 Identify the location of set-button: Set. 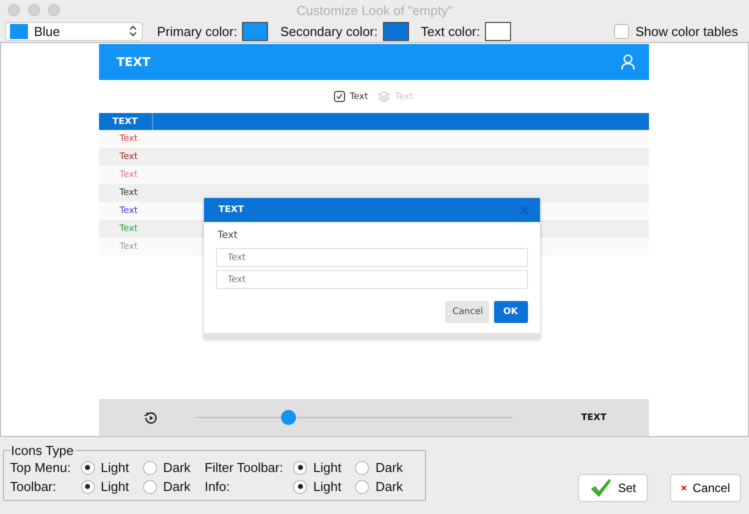
(613, 488).